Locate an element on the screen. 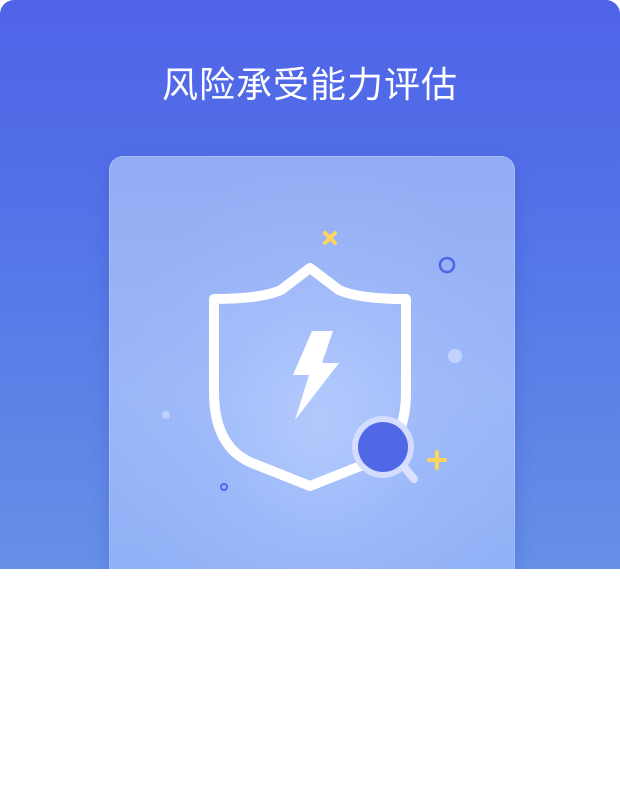  tiny-ring-icon is located at coordinates (224, 487).